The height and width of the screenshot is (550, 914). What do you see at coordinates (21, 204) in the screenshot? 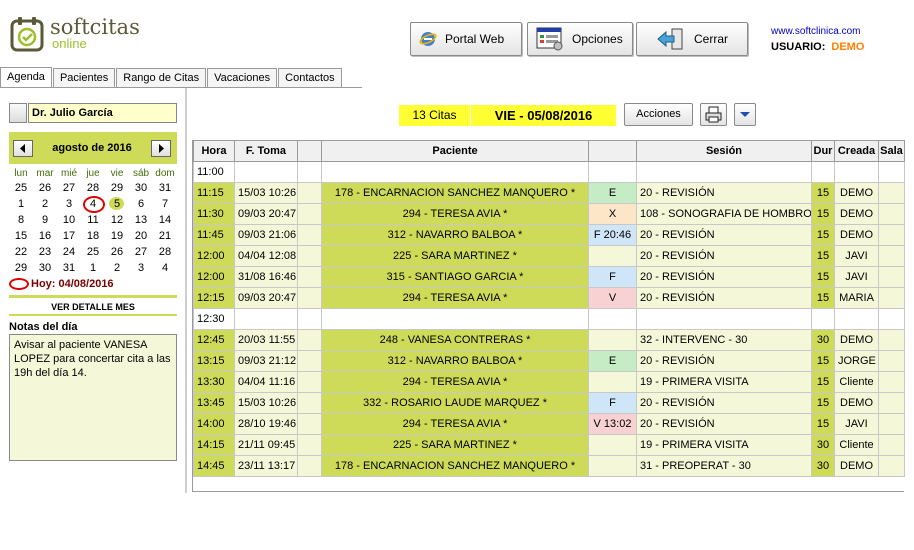
I see `calendar-day: 1` at bounding box center [21, 204].